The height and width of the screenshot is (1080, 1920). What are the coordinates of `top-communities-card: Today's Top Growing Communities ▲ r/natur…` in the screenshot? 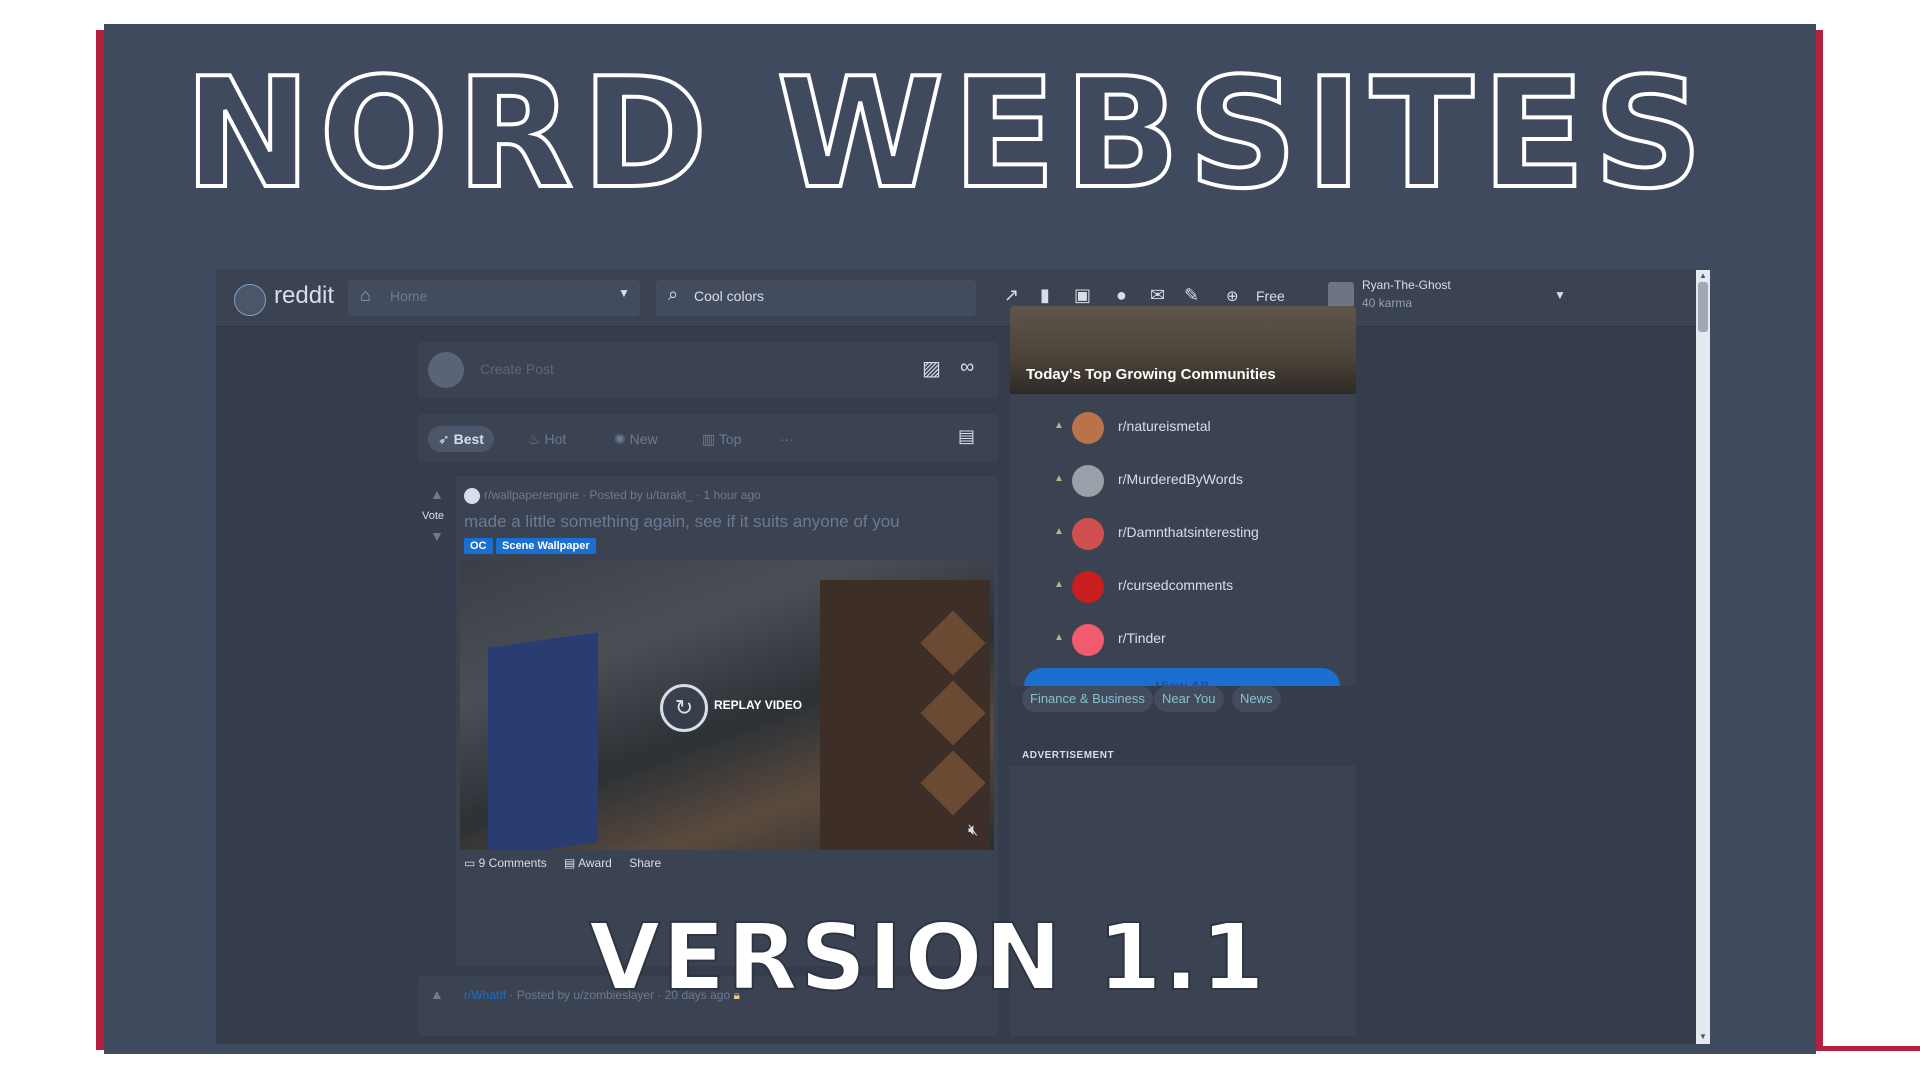 It's located at (1183, 496).